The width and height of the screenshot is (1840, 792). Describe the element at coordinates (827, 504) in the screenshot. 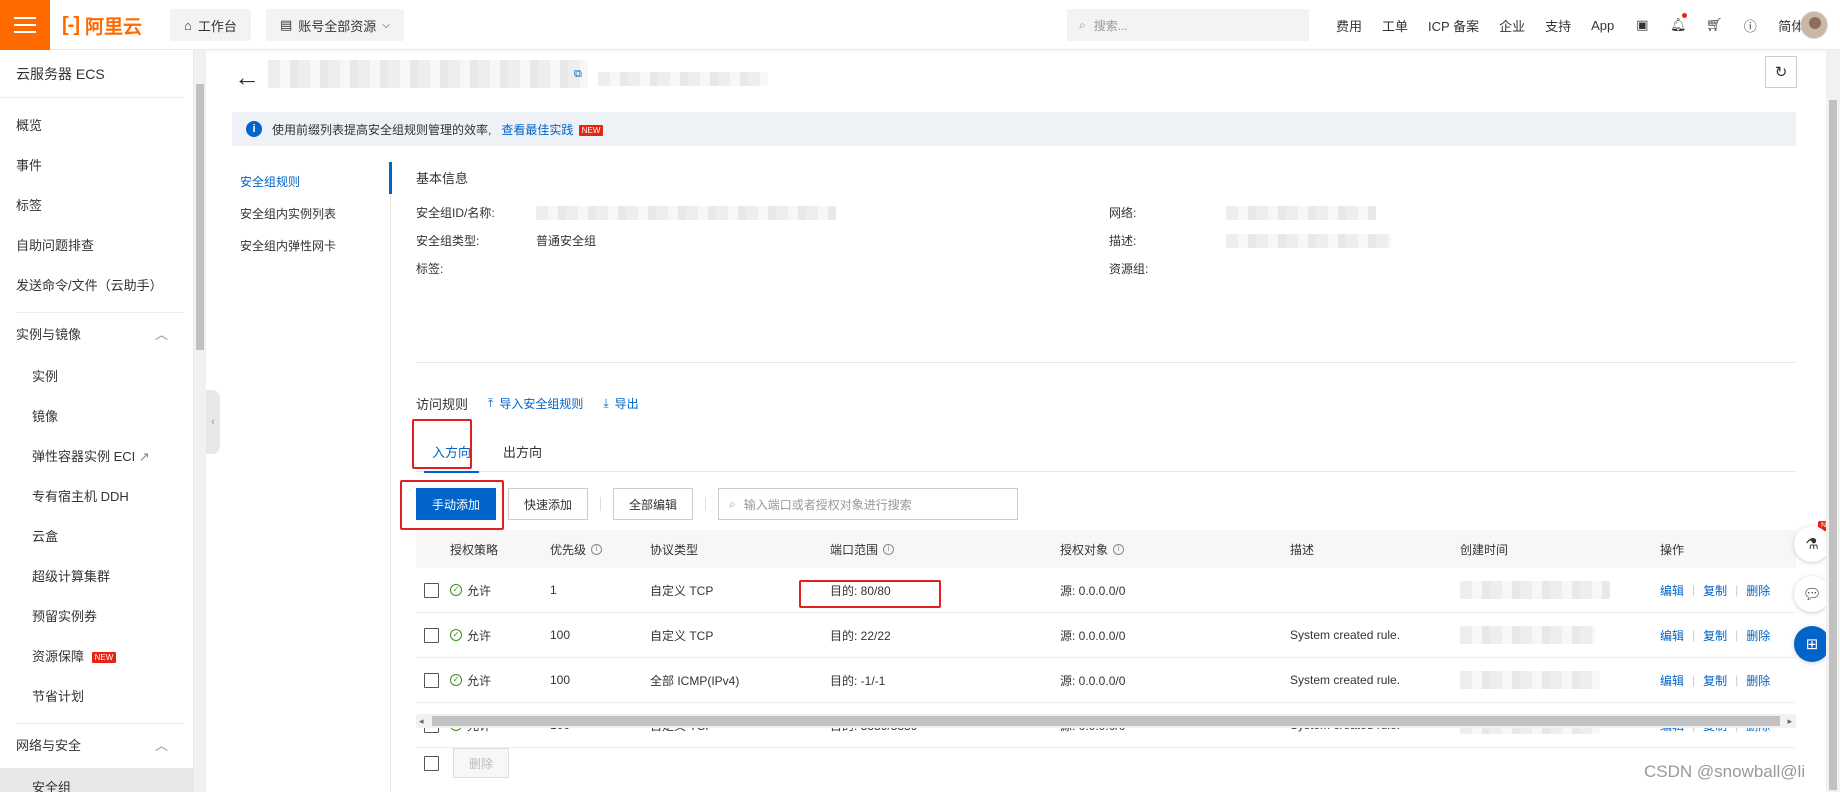

I see `filter-placeholder: 输入端口或者授权对象进行搜索` at that location.